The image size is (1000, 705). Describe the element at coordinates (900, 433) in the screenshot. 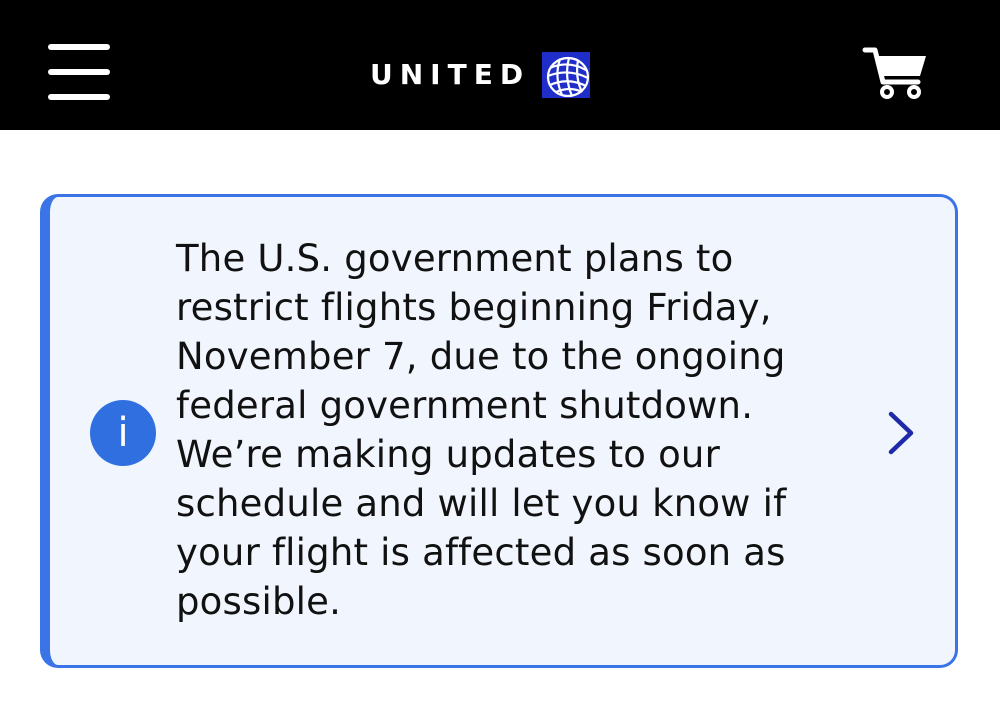

I see `chevron-right-icon` at that location.